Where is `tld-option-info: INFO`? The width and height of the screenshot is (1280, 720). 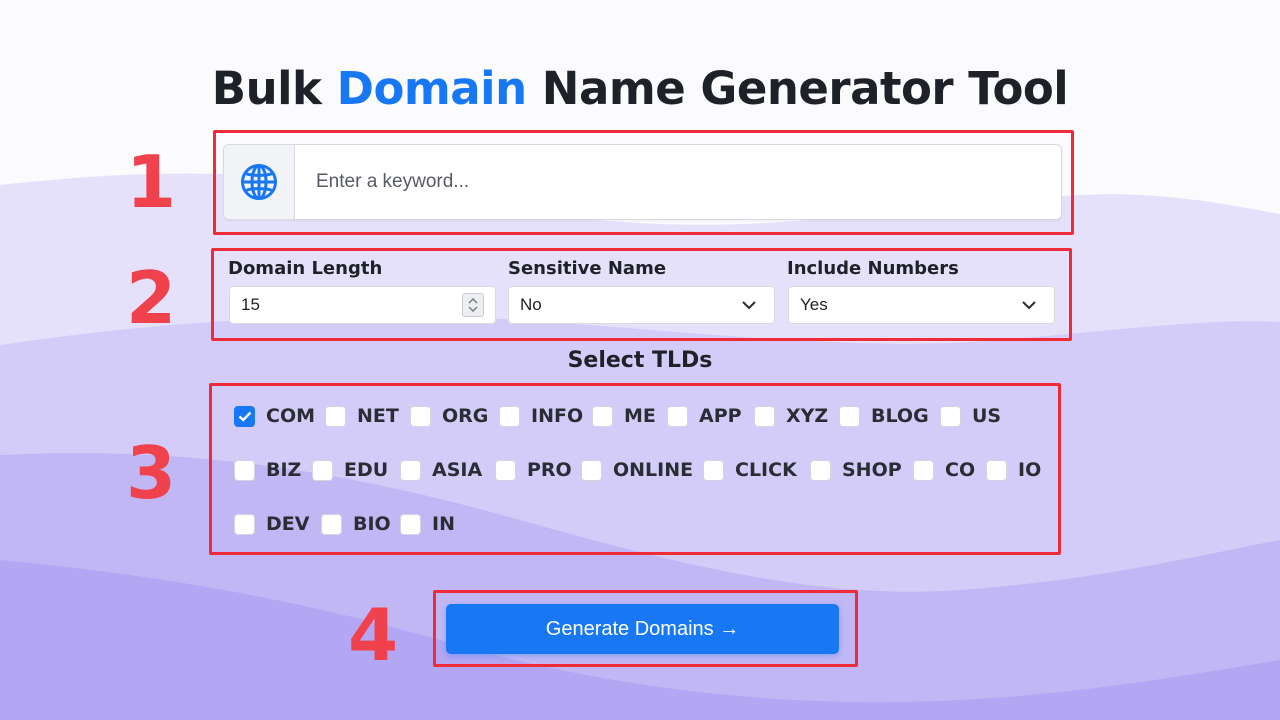 tld-option-info: INFO is located at coordinates (541, 416).